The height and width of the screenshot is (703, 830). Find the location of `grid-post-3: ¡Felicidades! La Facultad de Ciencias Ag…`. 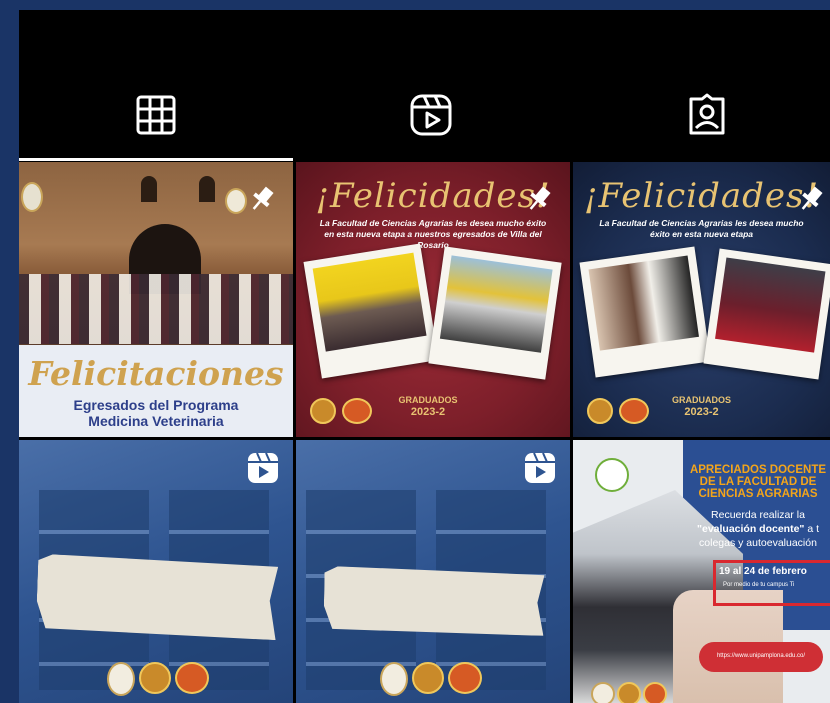

grid-post-3: ¡Felicidades! La Facultad de Ciencias Ag… is located at coordinates (701, 299).